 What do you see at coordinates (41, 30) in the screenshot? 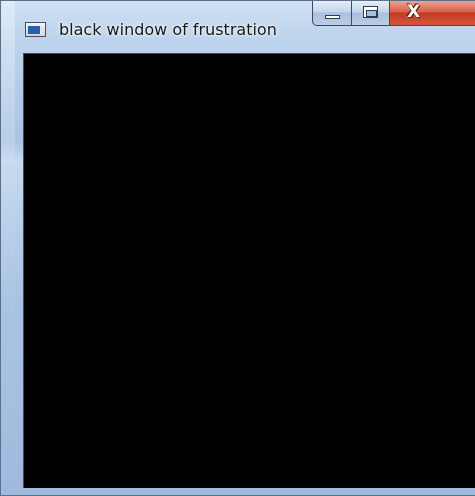
I see `icon-stripe` at bounding box center [41, 30].